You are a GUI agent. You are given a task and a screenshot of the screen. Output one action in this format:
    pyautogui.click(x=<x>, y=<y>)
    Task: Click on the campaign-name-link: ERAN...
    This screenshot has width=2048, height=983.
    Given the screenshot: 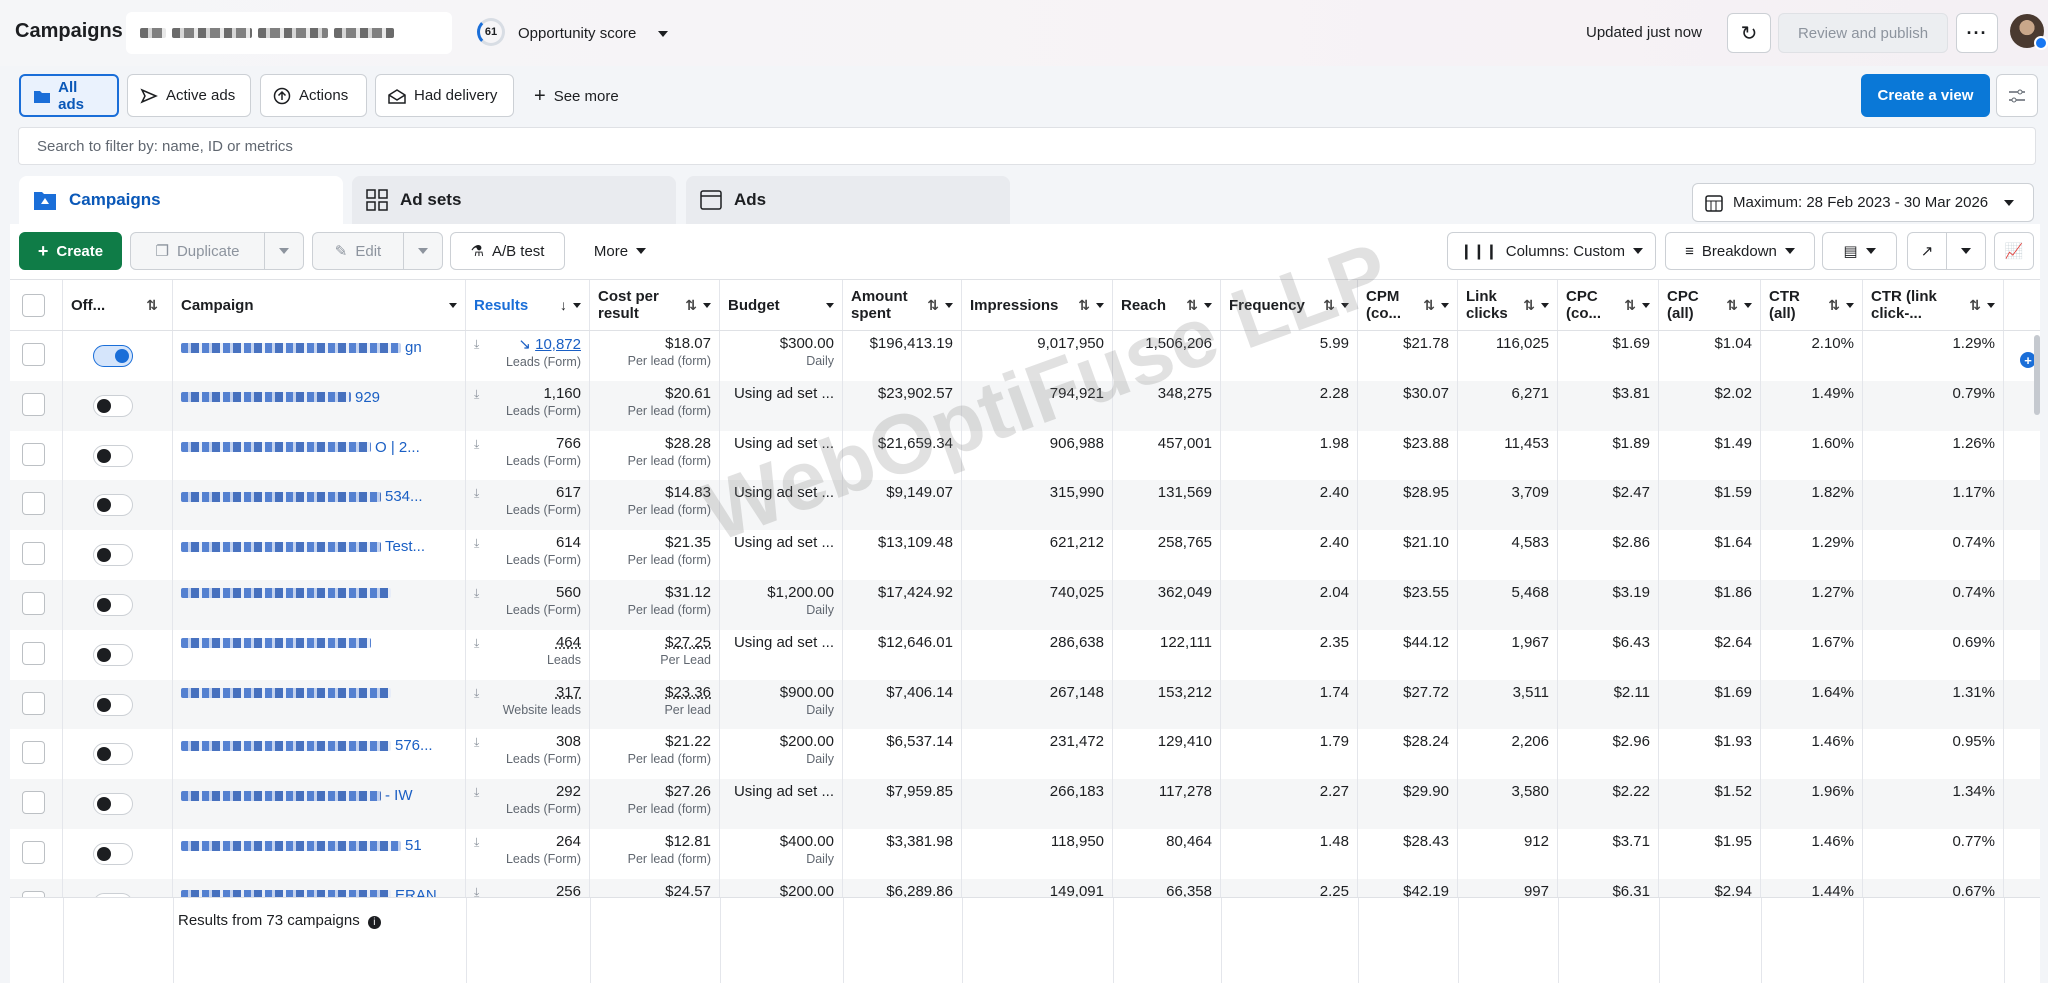 What is the action you would take?
    pyautogui.click(x=319, y=892)
    